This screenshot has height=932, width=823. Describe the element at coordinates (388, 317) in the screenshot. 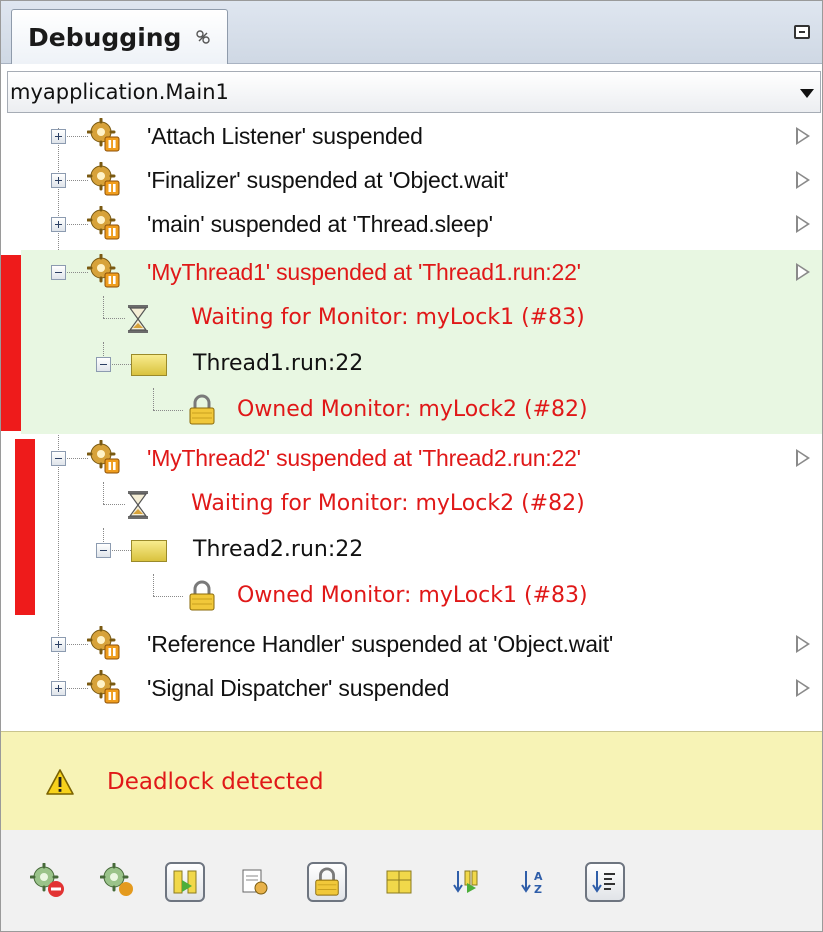

I see `waiting-monitor-label: Waiting for Monitor: myLock1 (#83)` at that location.